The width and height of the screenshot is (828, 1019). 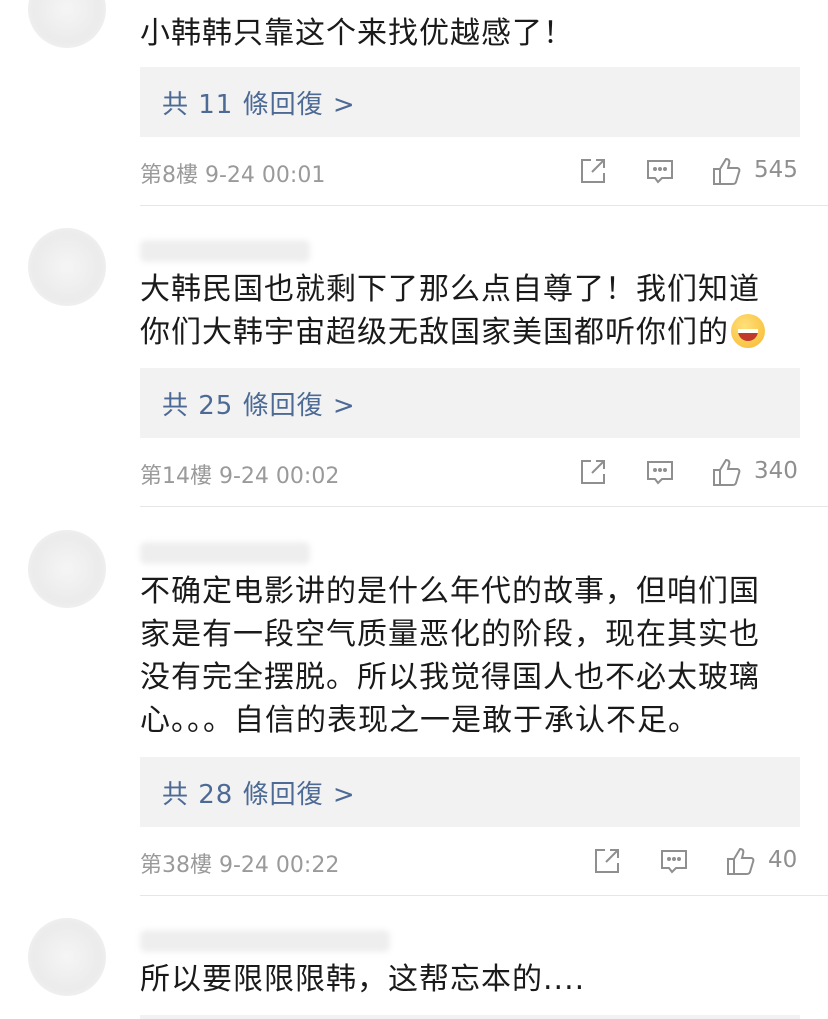 I want to click on replies-label: 共 25 條回復 >, so click(x=259, y=406).